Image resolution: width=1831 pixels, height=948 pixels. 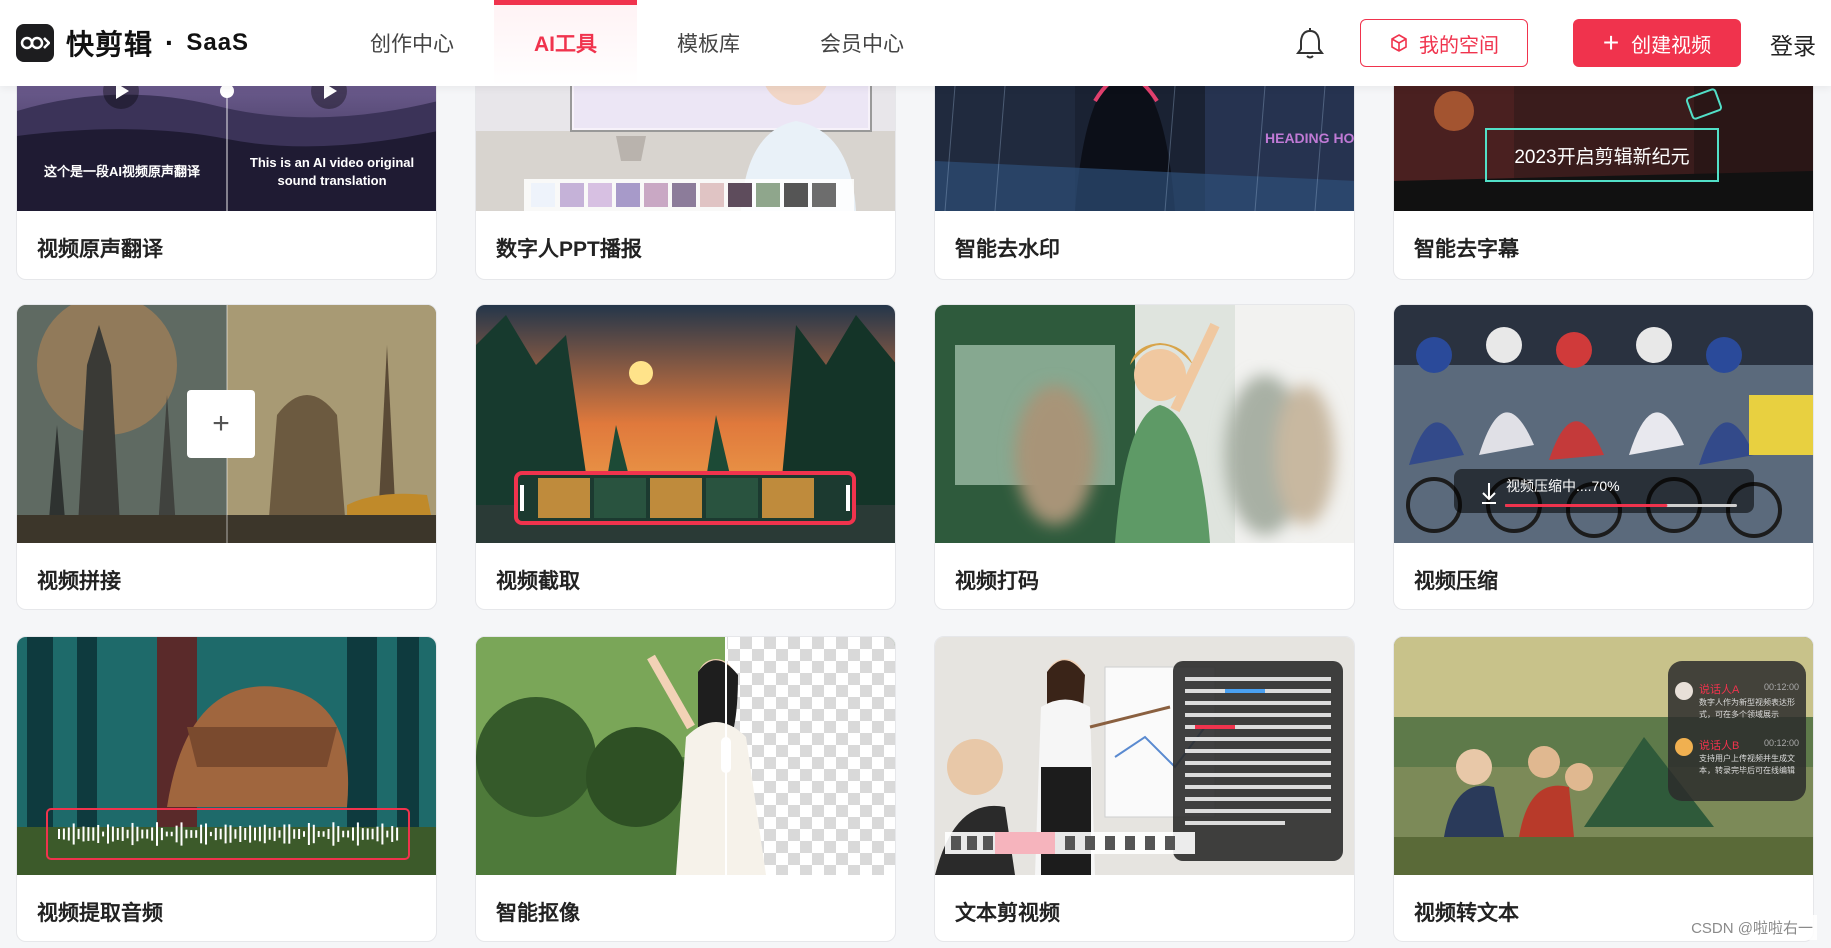 What do you see at coordinates (1671, 45) in the screenshot?
I see `create-video-label: 创建视频` at bounding box center [1671, 45].